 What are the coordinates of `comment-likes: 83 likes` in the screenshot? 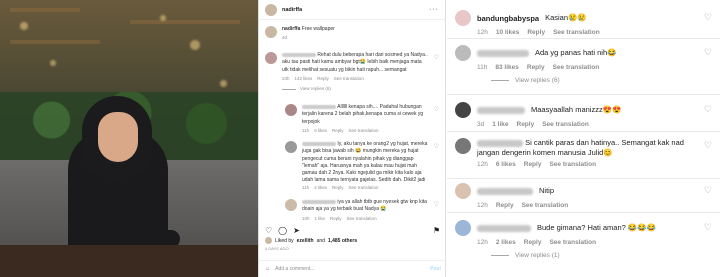 It's located at (507, 67).